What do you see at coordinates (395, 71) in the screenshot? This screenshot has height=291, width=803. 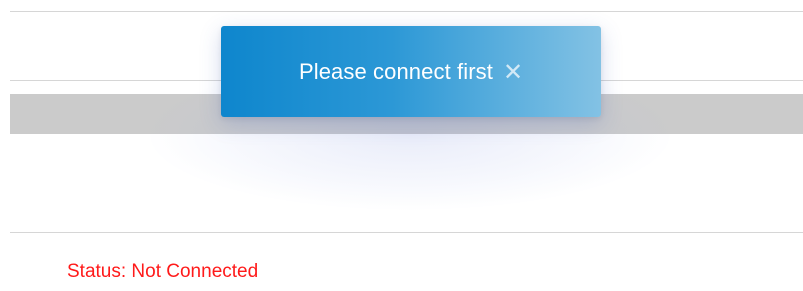 I see `toast-message: Please connect first` at bounding box center [395, 71].